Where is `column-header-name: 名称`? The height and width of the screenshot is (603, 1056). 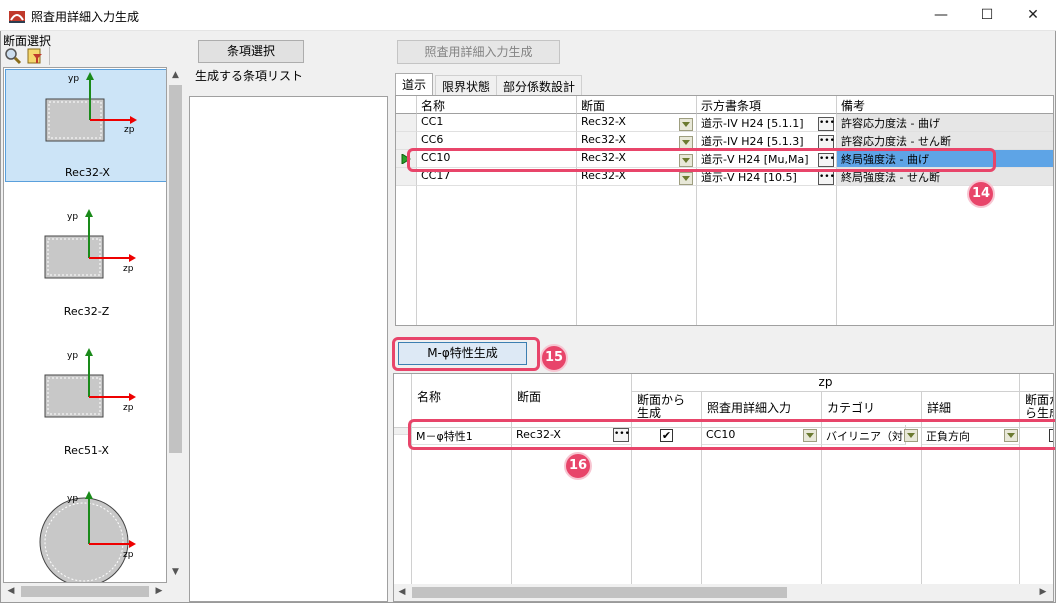 column-header-name: 名称 is located at coordinates (497, 105).